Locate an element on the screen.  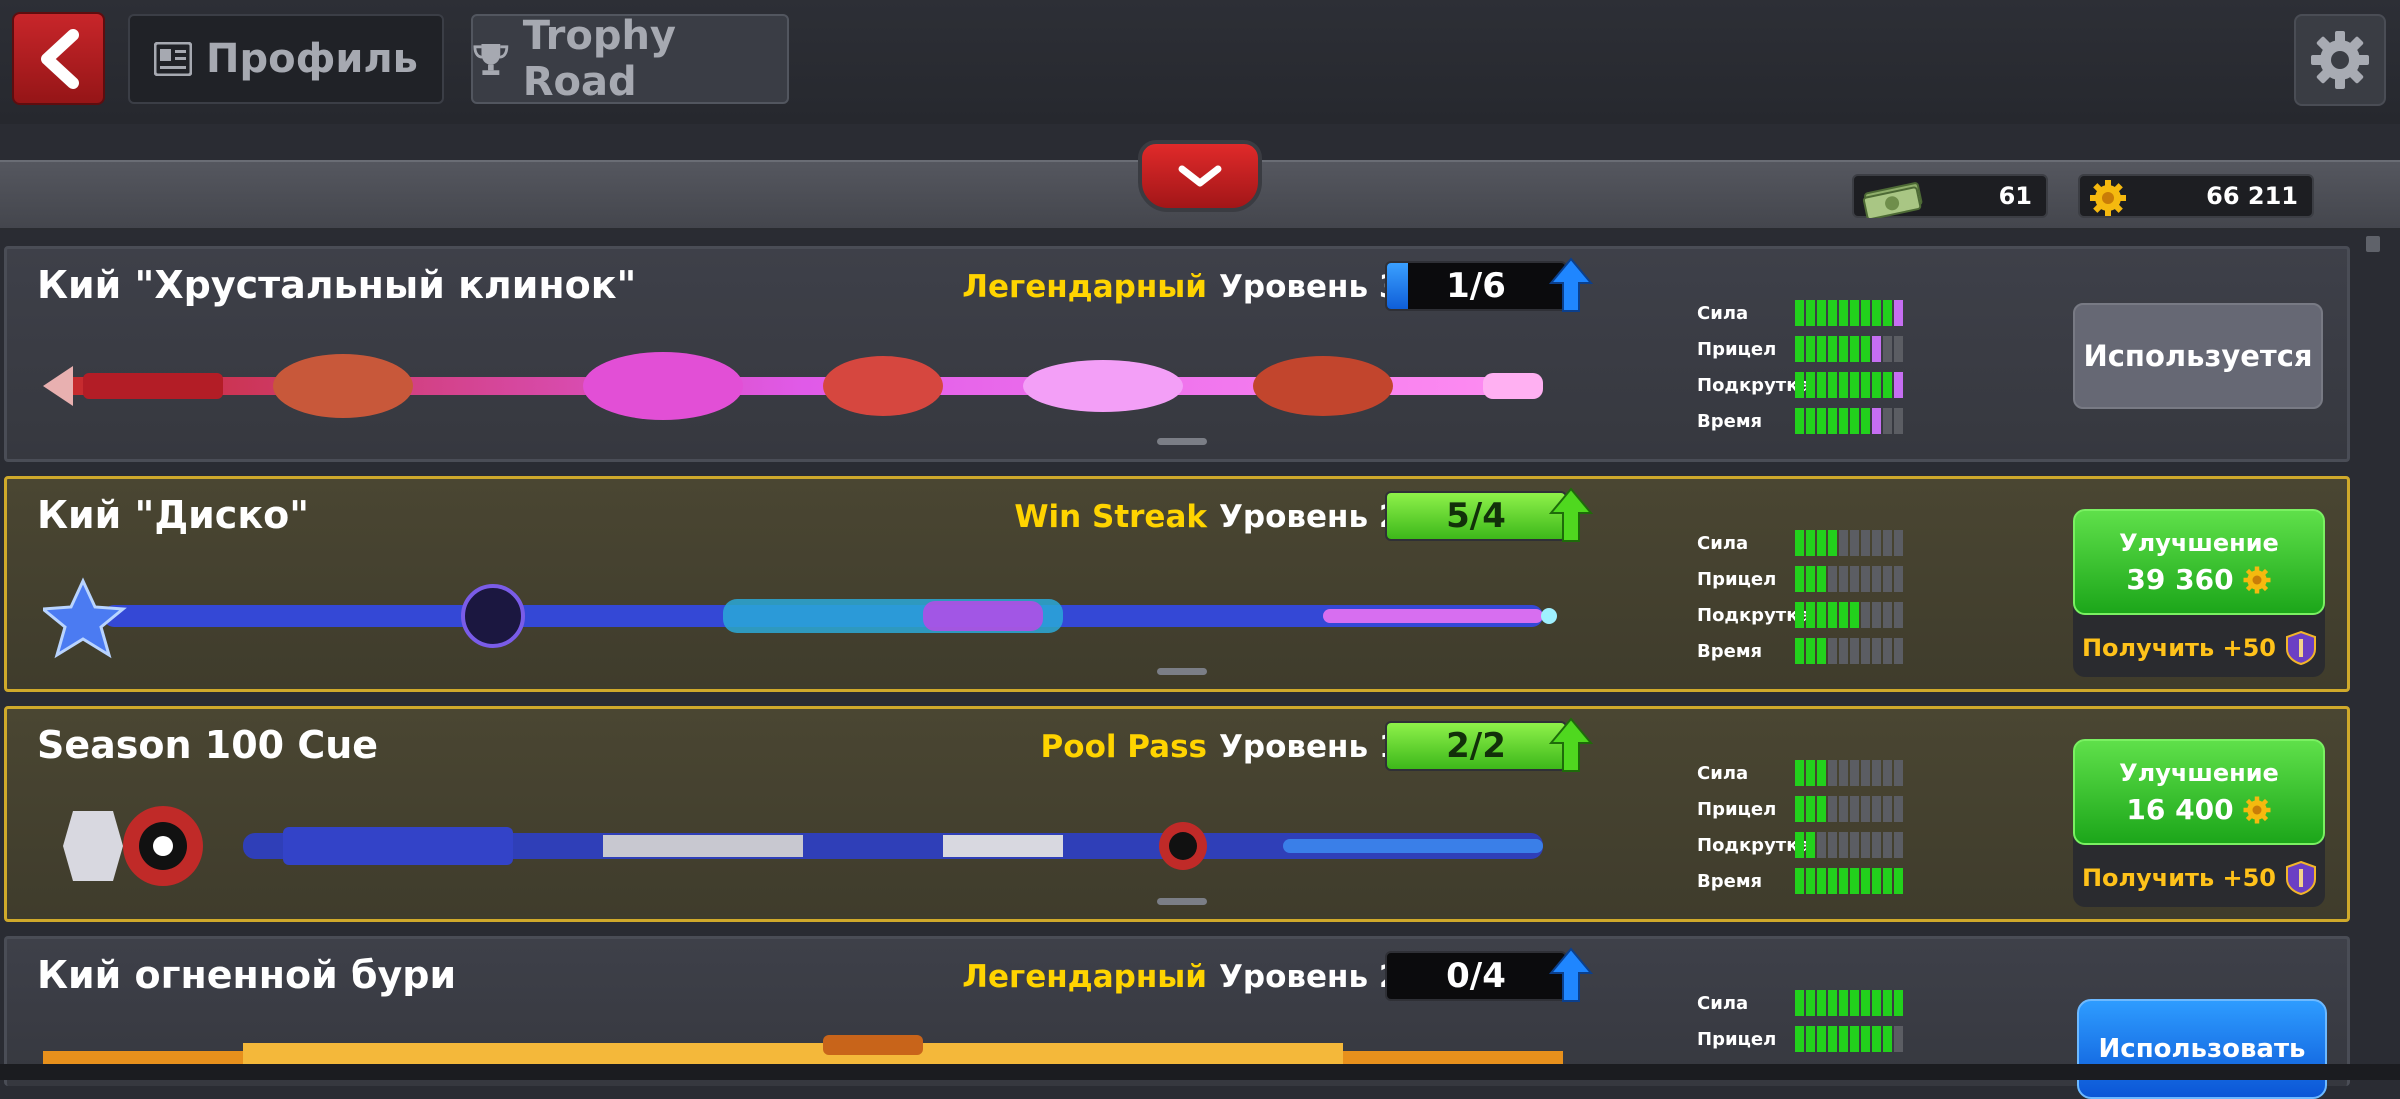
cue-name: Кий огненной бури is located at coordinates (247, 975).